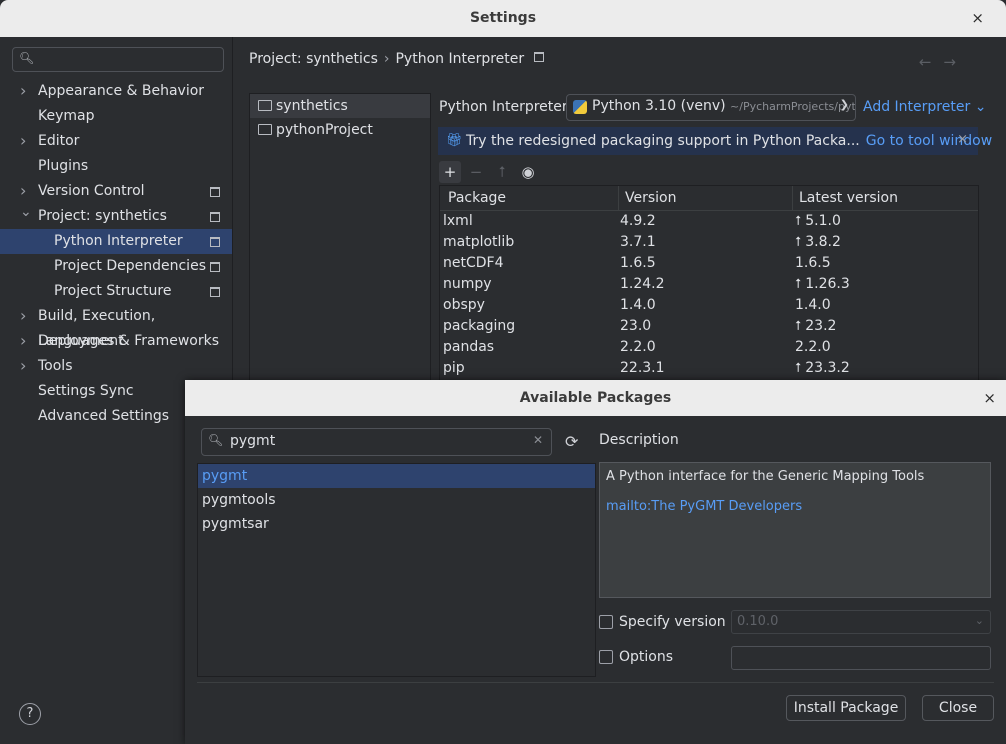 Image resolution: width=1006 pixels, height=744 pixels. I want to click on list-item: pygmtools, so click(396, 500).